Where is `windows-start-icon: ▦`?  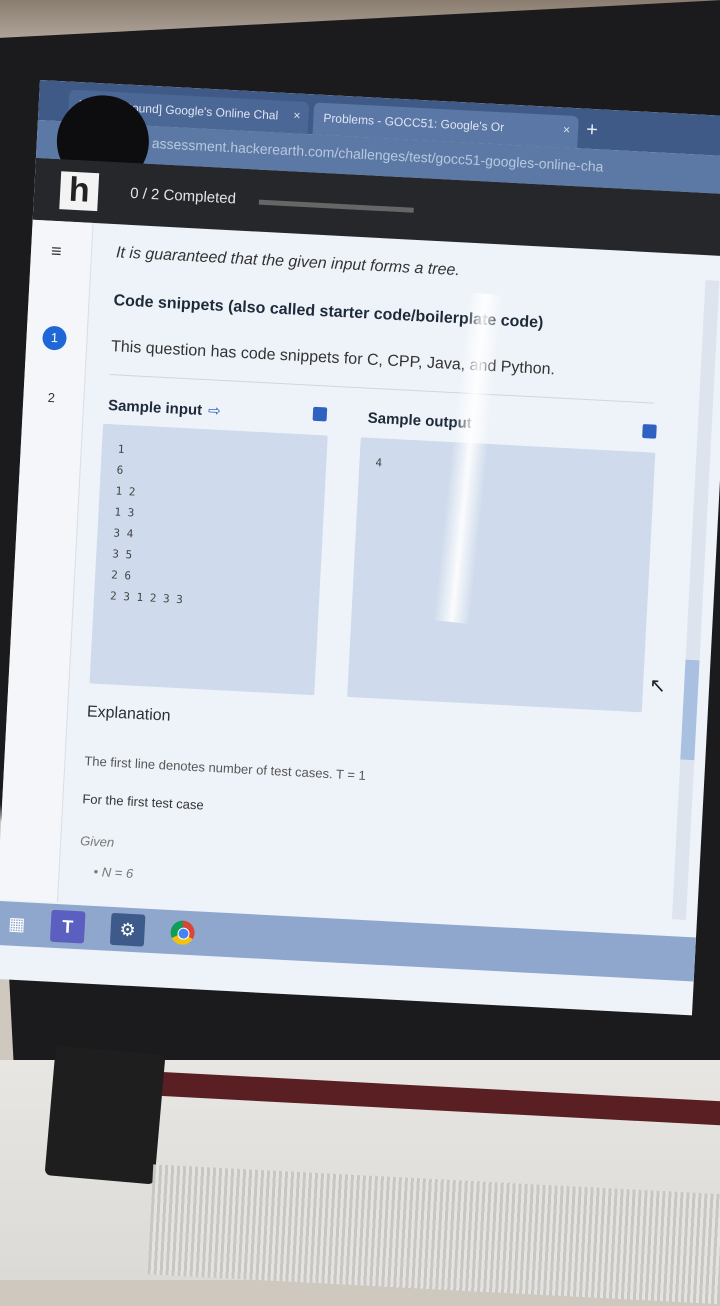 windows-start-icon: ▦ is located at coordinates (17, 924).